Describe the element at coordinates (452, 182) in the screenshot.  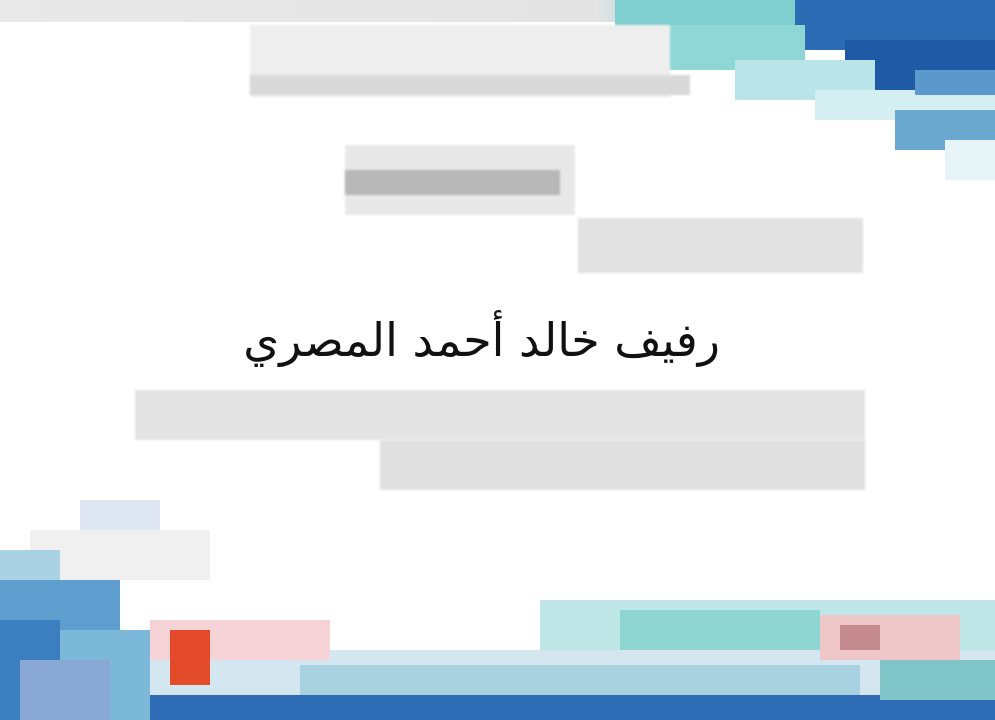
I see `blurred-title-line-dark` at that location.